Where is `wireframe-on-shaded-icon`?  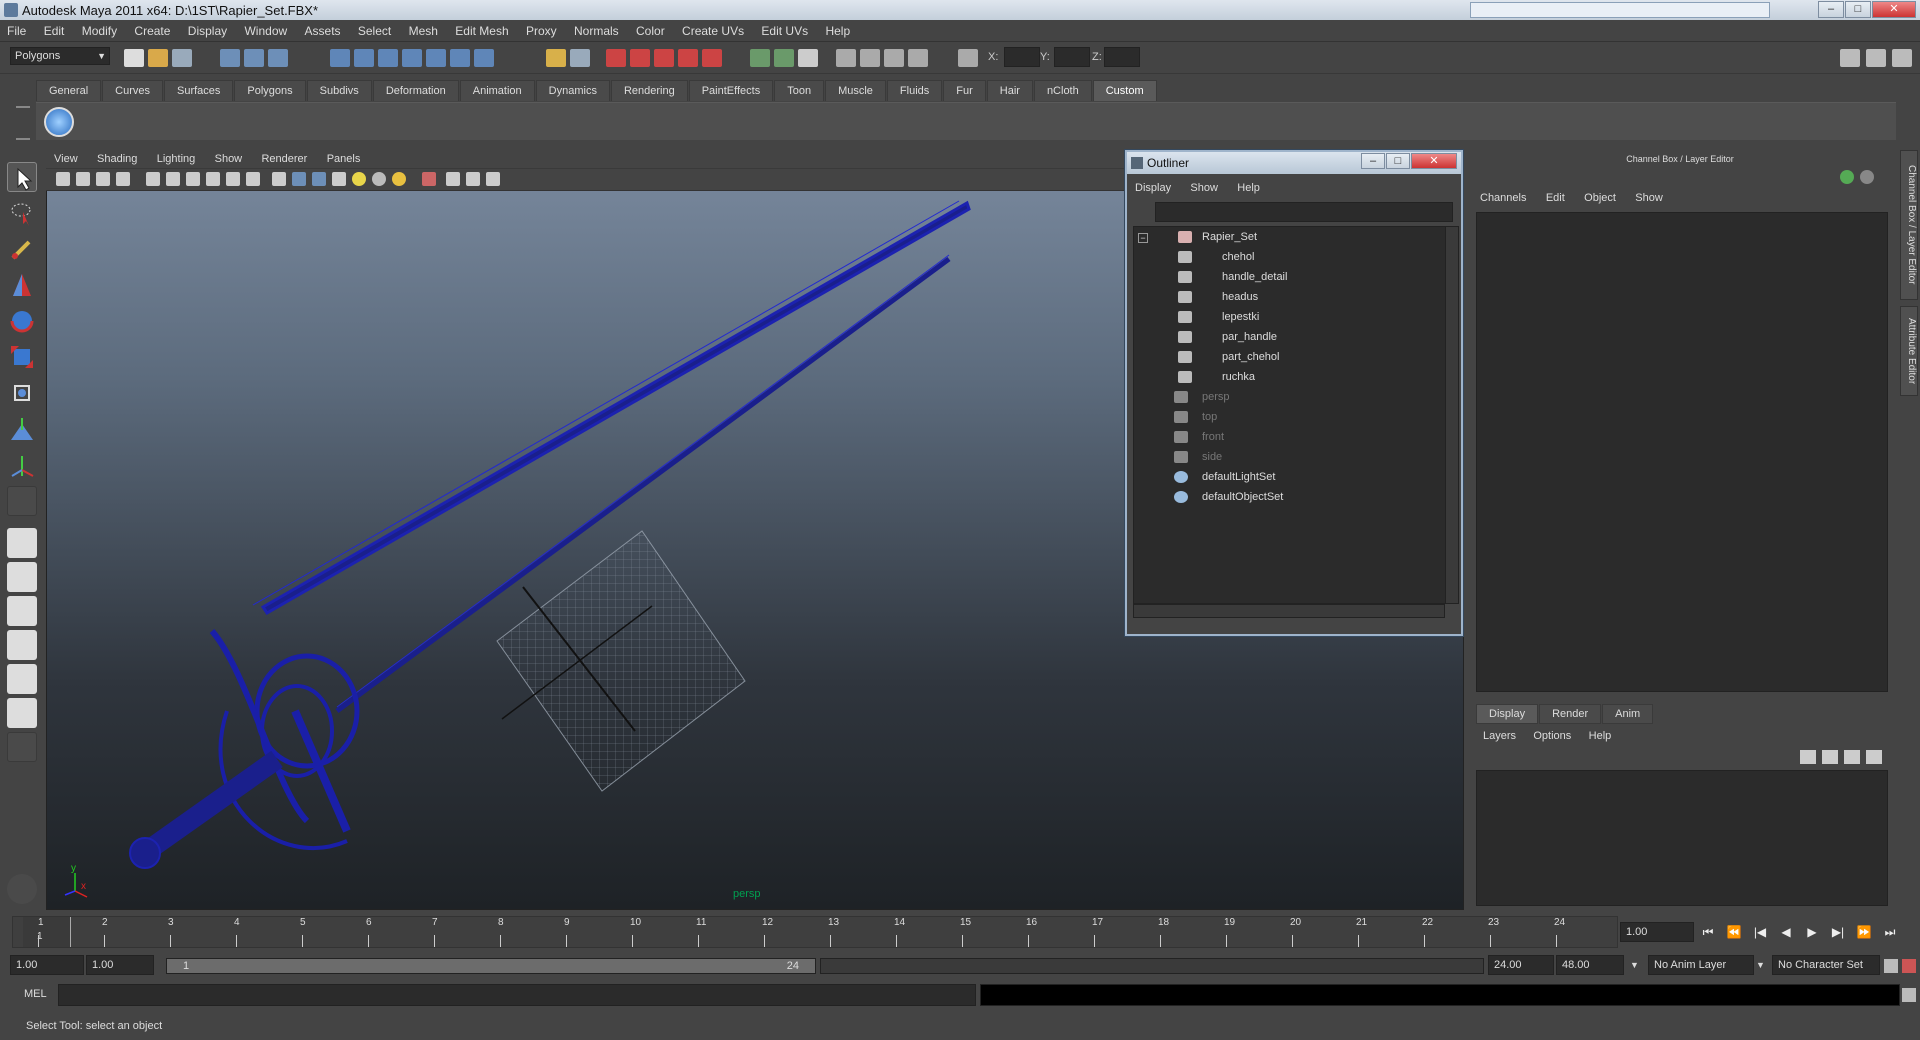
wireframe-on-shaded-icon is located at coordinates (319, 179).